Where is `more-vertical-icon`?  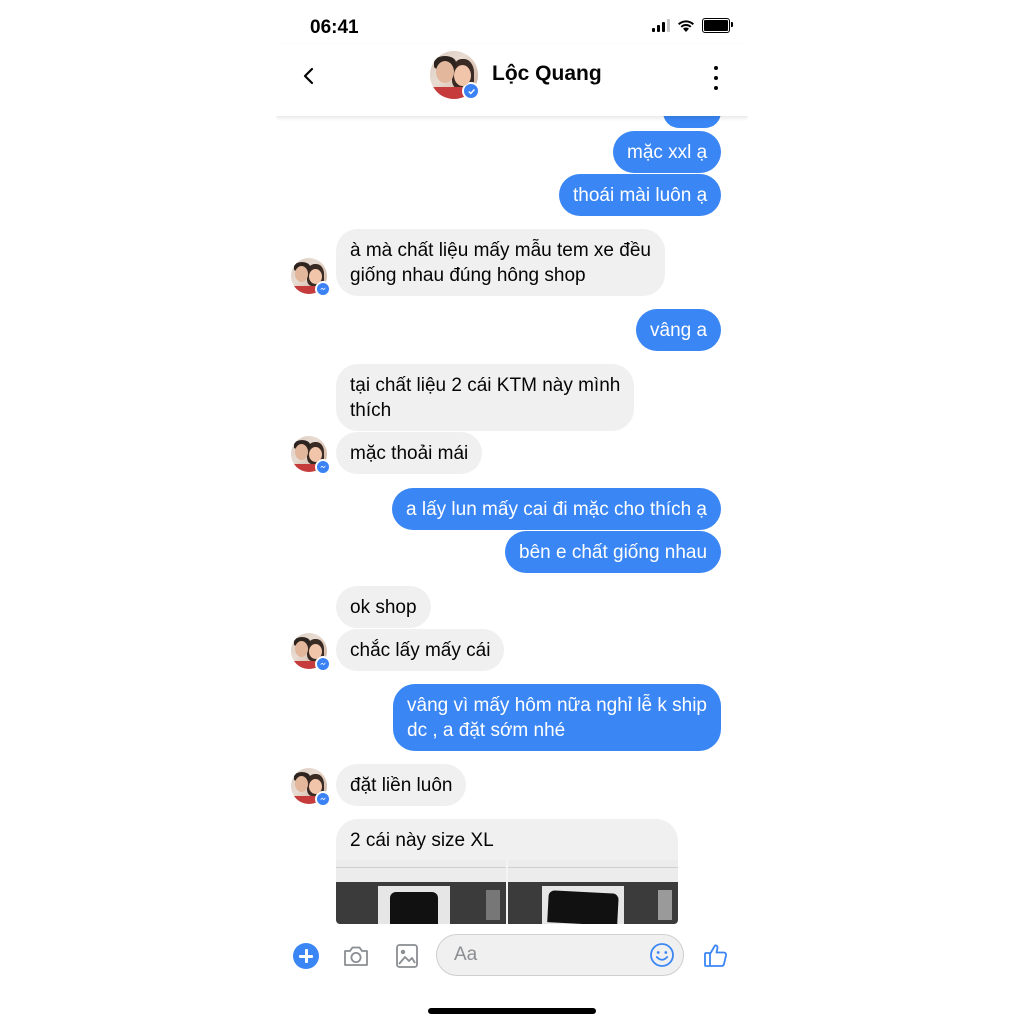
more-vertical-icon is located at coordinates (716, 68).